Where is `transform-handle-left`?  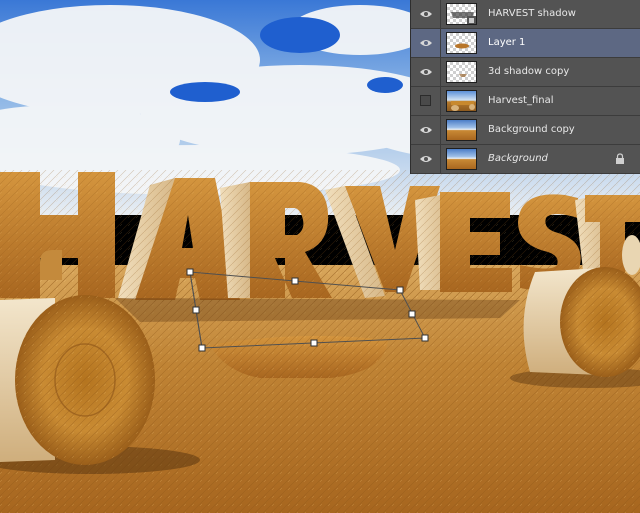
transform-handle-left is located at coordinates (196, 310).